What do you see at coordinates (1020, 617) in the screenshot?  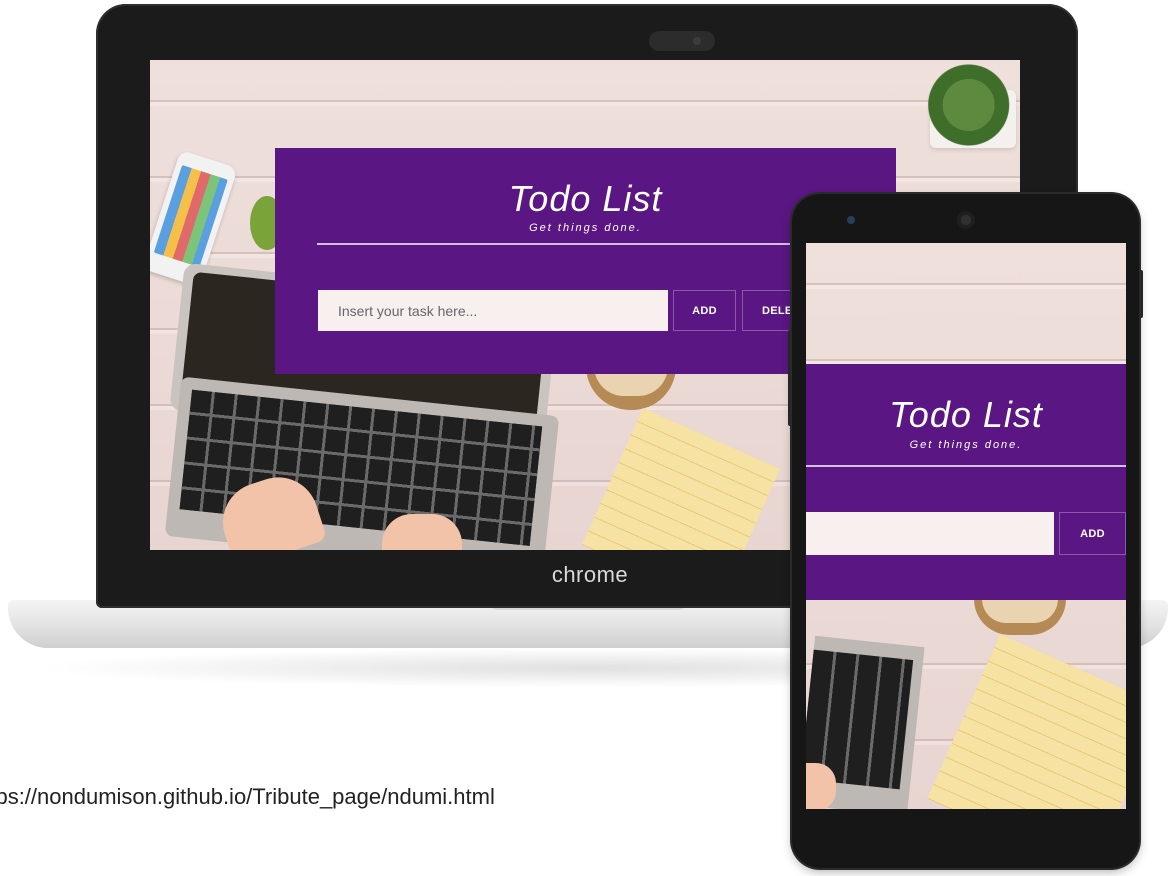 I see `coffee-mug-image` at bounding box center [1020, 617].